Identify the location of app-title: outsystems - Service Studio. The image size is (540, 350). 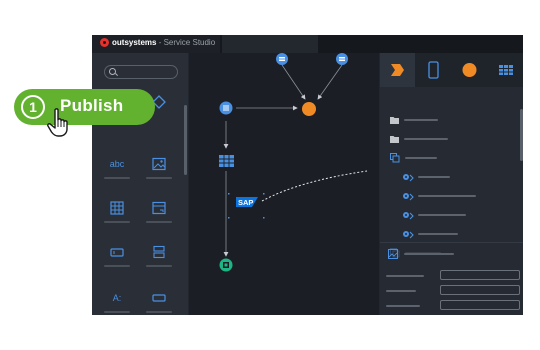
(157, 42).